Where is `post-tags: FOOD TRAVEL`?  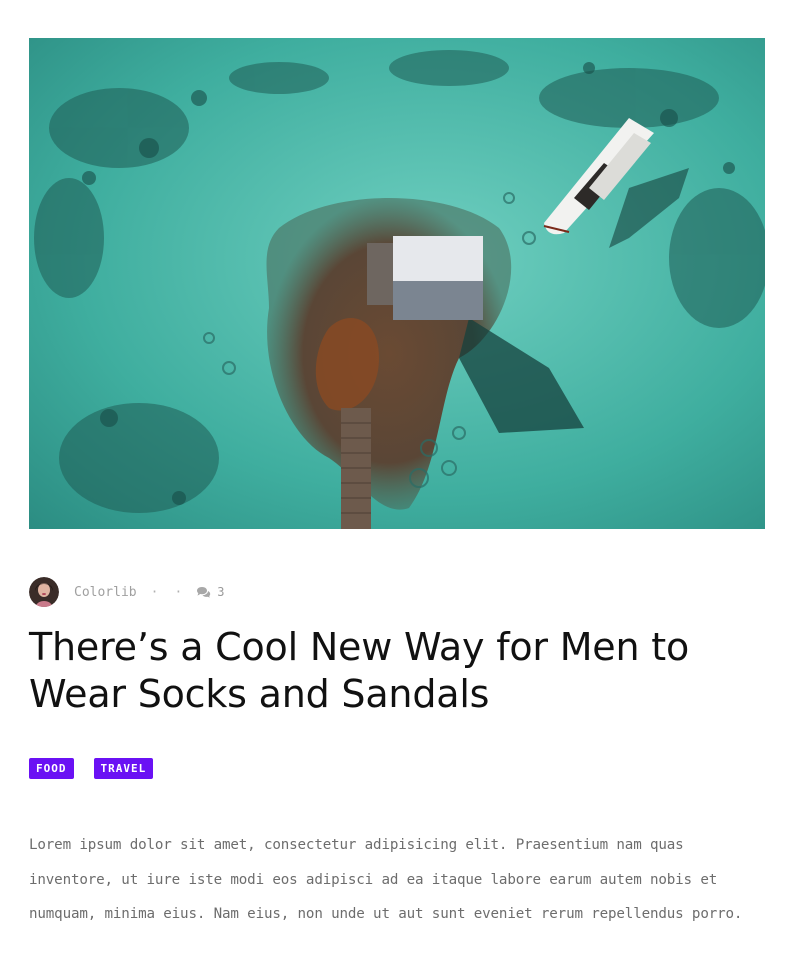 post-tags: FOOD TRAVEL is located at coordinates (91, 768).